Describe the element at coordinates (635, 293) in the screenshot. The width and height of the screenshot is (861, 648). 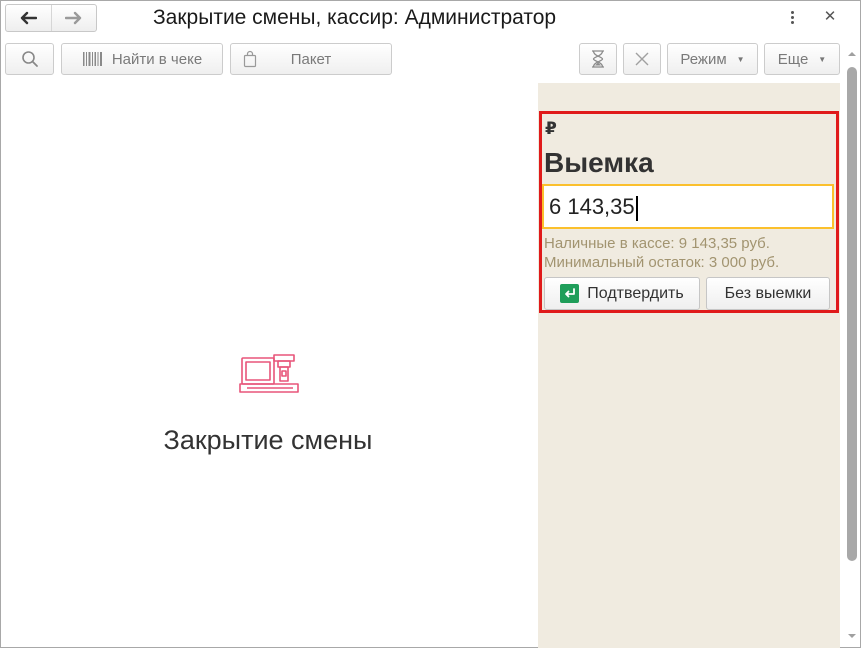
I see `confirm-label: Подтвердить` at that location.